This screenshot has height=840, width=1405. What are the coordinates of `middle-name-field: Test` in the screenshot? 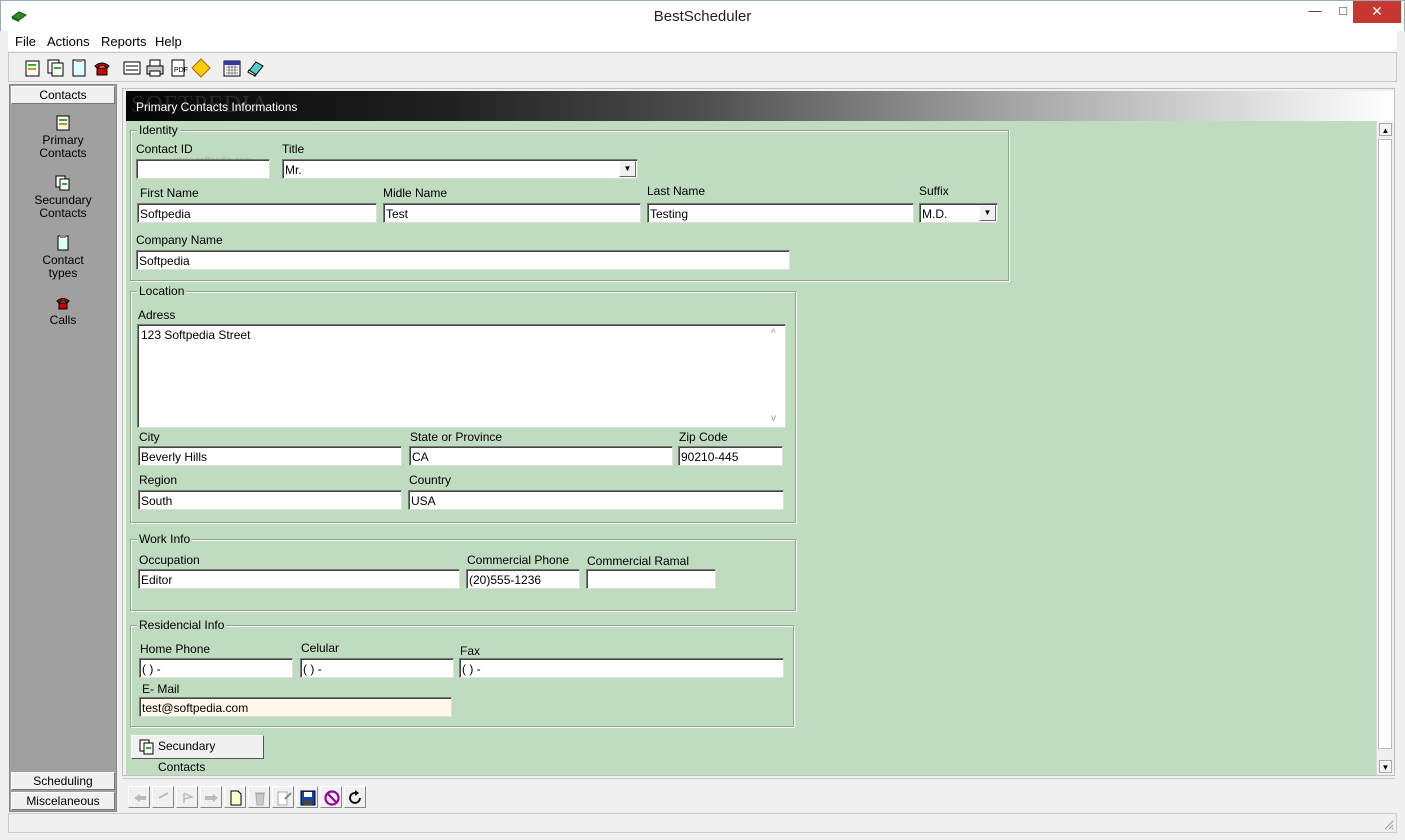 It's located at (512, 213).